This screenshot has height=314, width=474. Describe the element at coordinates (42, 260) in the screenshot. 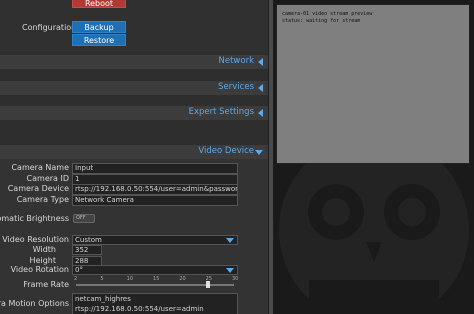

I see `height-label: Height` at that location.